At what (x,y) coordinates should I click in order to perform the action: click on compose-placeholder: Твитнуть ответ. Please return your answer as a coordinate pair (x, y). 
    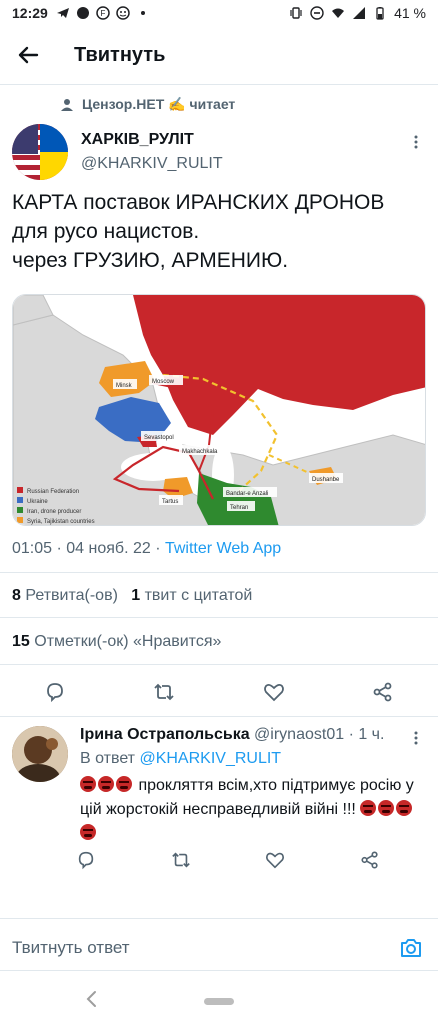
    Looking at the image, I should click on (71, 948).